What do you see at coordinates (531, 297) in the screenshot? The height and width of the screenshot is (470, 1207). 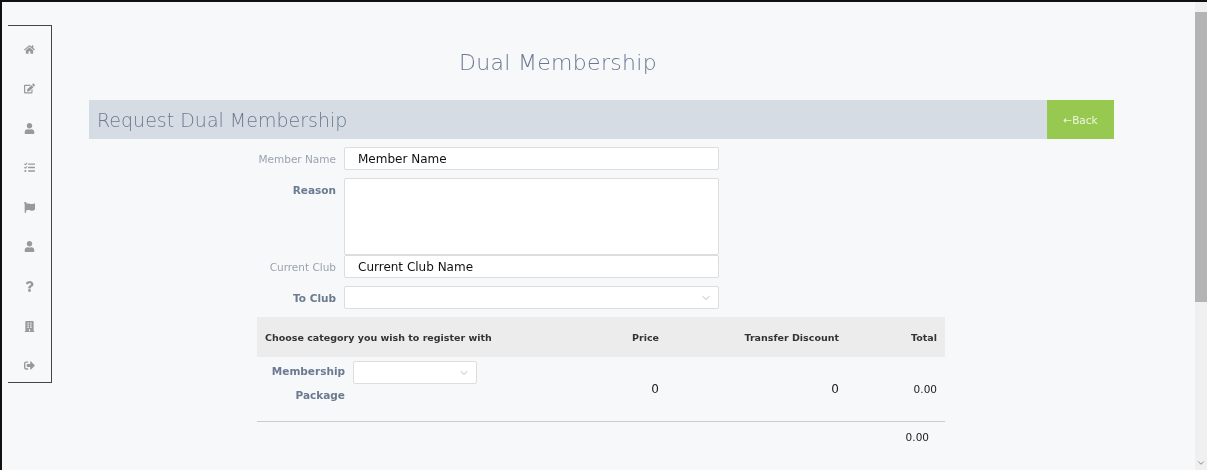 I see `club-select` at bounding box center [531, 297].